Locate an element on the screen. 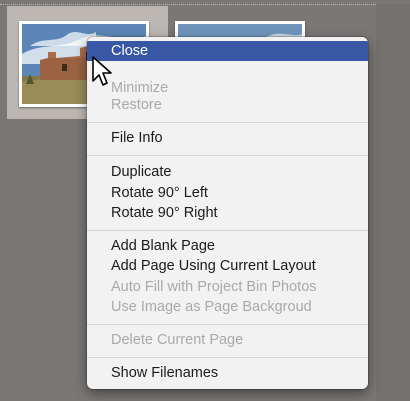 This screenshot has height=401, width=410. menu-item-use-image-background: Use Image as Page Backgroud is located at coordinates (227, 307).